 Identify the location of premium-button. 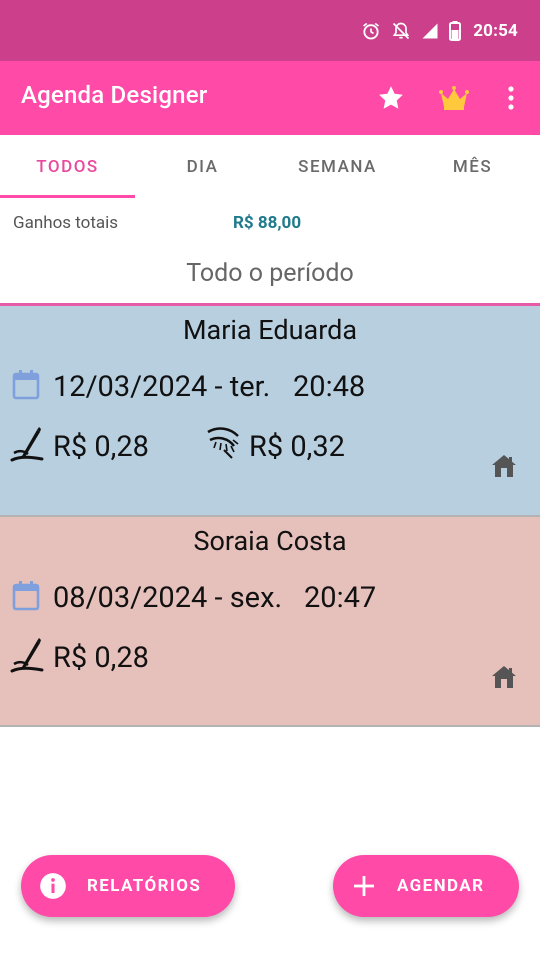
(454, 98).